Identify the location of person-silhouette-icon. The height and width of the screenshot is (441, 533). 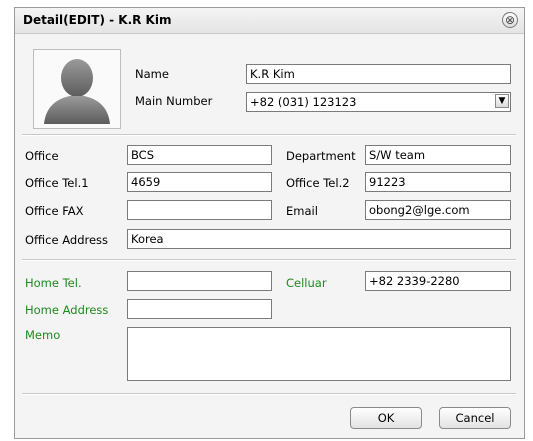
(77, 91).